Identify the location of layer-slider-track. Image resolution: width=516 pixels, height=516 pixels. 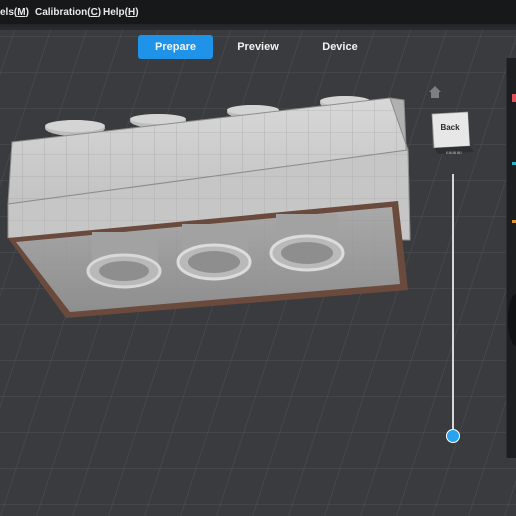
(453, 305).